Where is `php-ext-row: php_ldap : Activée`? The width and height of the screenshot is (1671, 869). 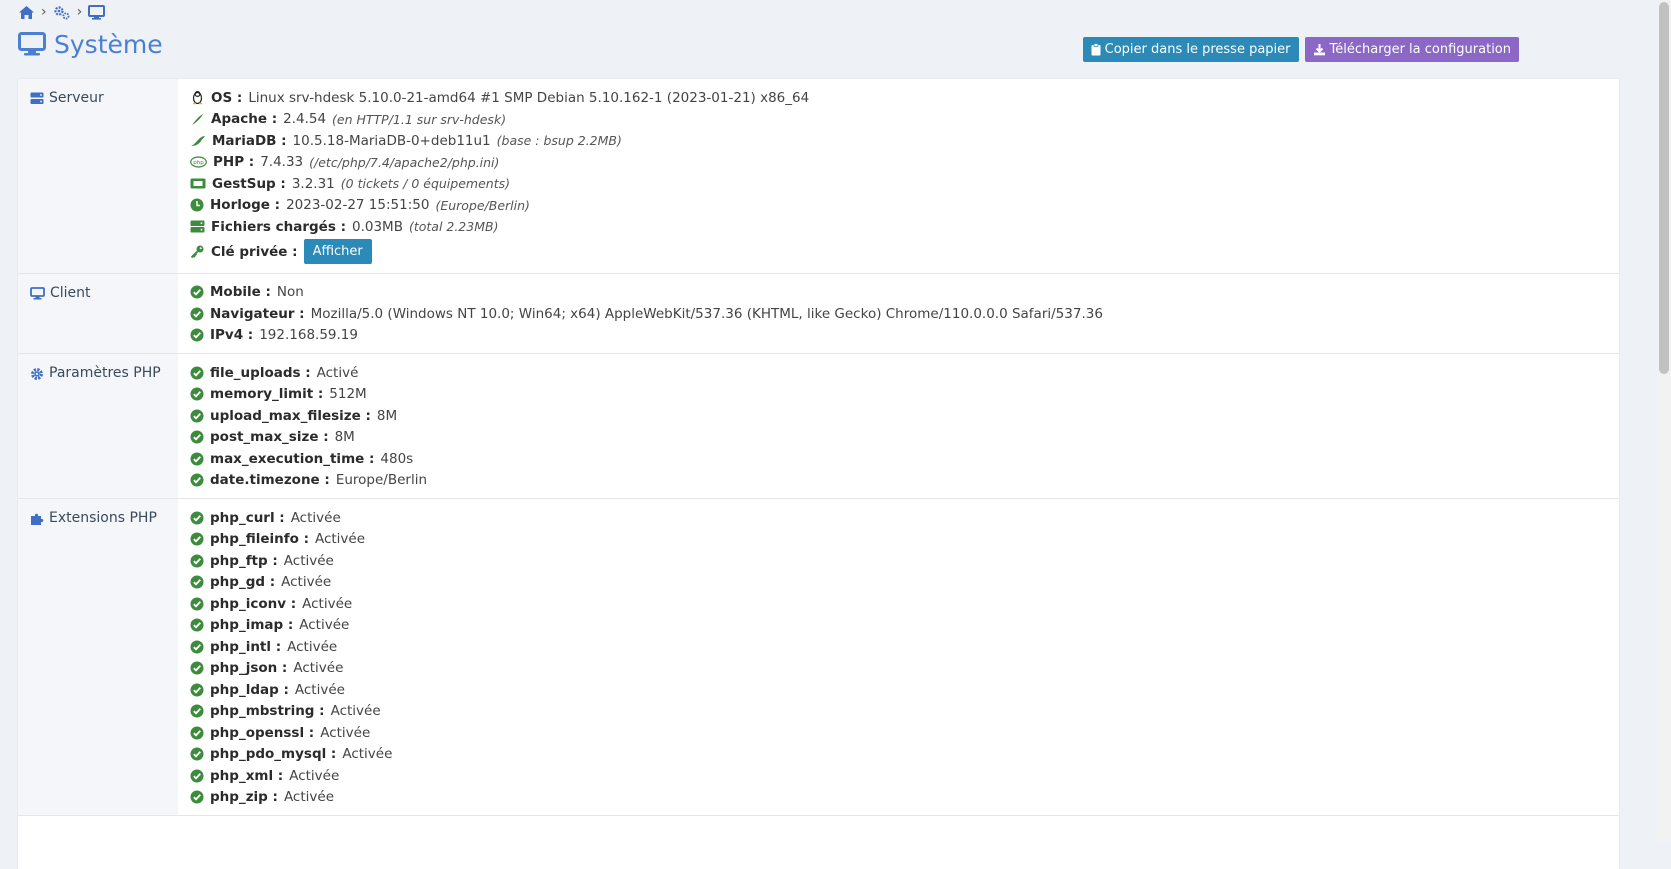 php-ext-row: php_ldap : Activée is located at coordinates (898, 690).